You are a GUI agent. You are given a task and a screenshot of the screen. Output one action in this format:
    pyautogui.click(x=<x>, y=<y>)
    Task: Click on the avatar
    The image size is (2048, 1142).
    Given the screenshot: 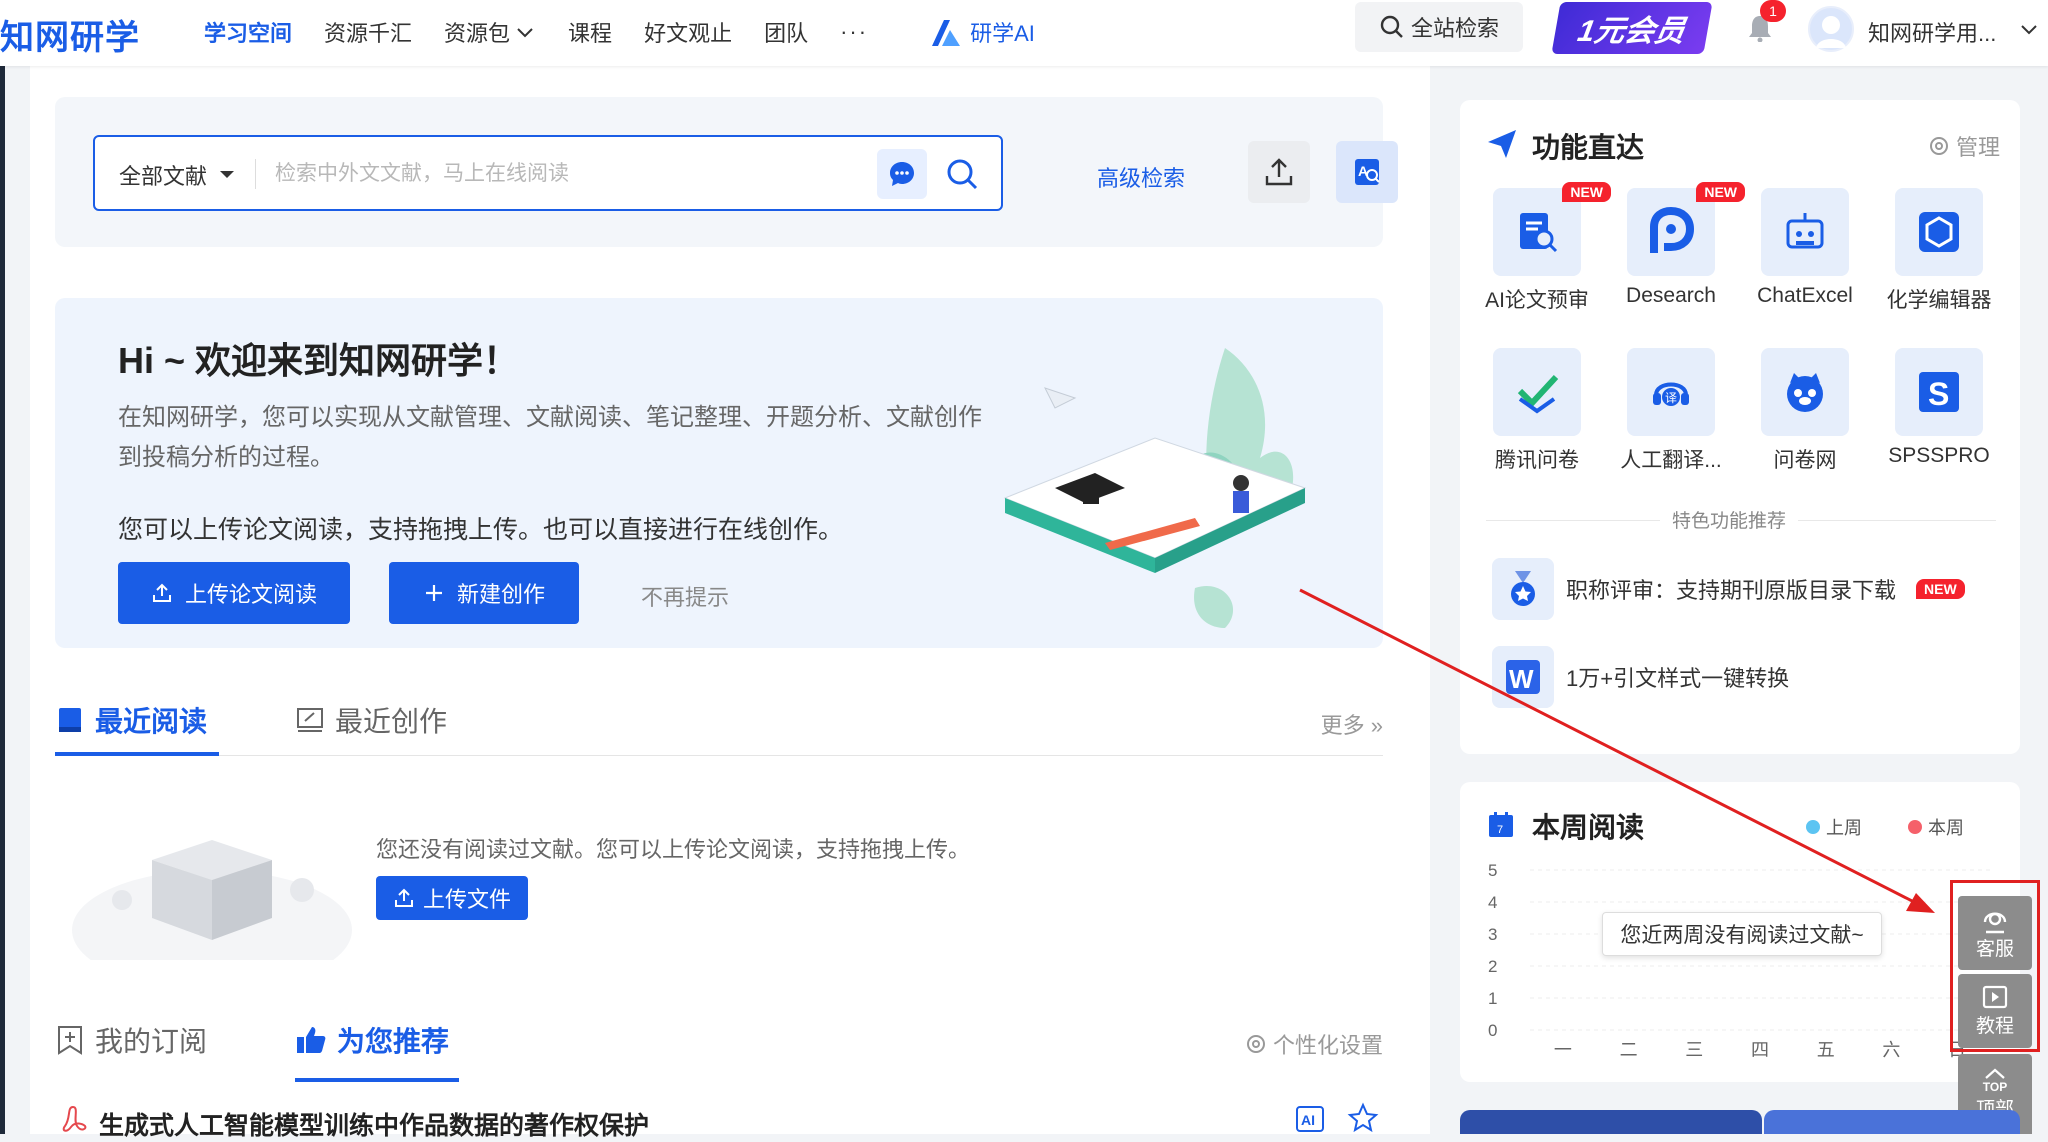 What is the action you would take?
    pyautogui.click(x=1831, y=29)
    